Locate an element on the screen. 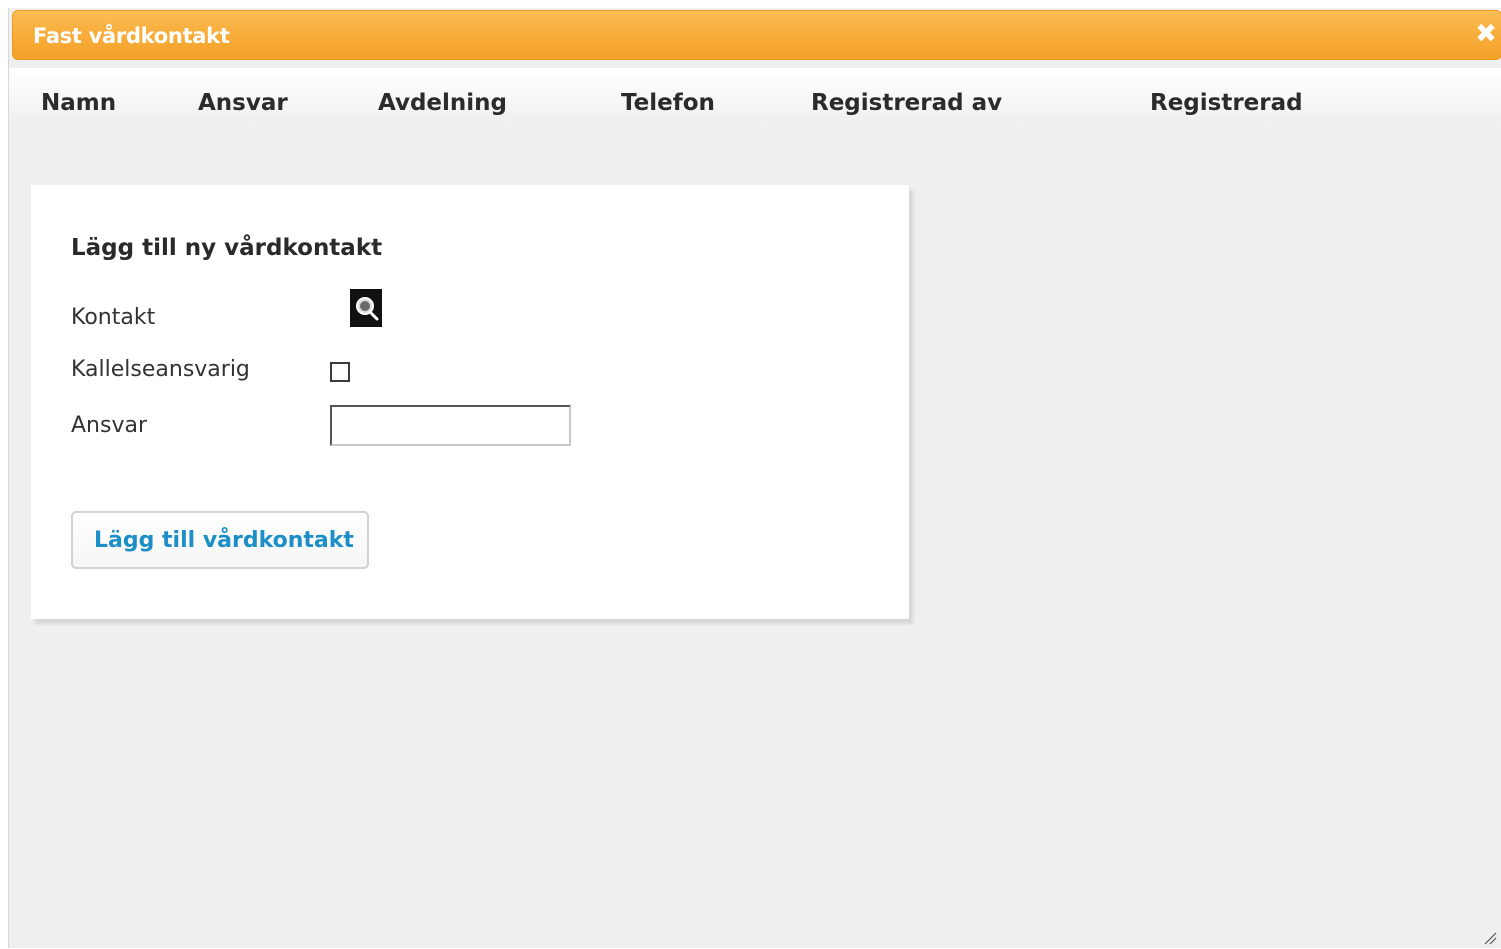 Image resolution: width=1501 pixels, height=949 pixels. contact-label: Kontakt is located at coordinates (113, 317).